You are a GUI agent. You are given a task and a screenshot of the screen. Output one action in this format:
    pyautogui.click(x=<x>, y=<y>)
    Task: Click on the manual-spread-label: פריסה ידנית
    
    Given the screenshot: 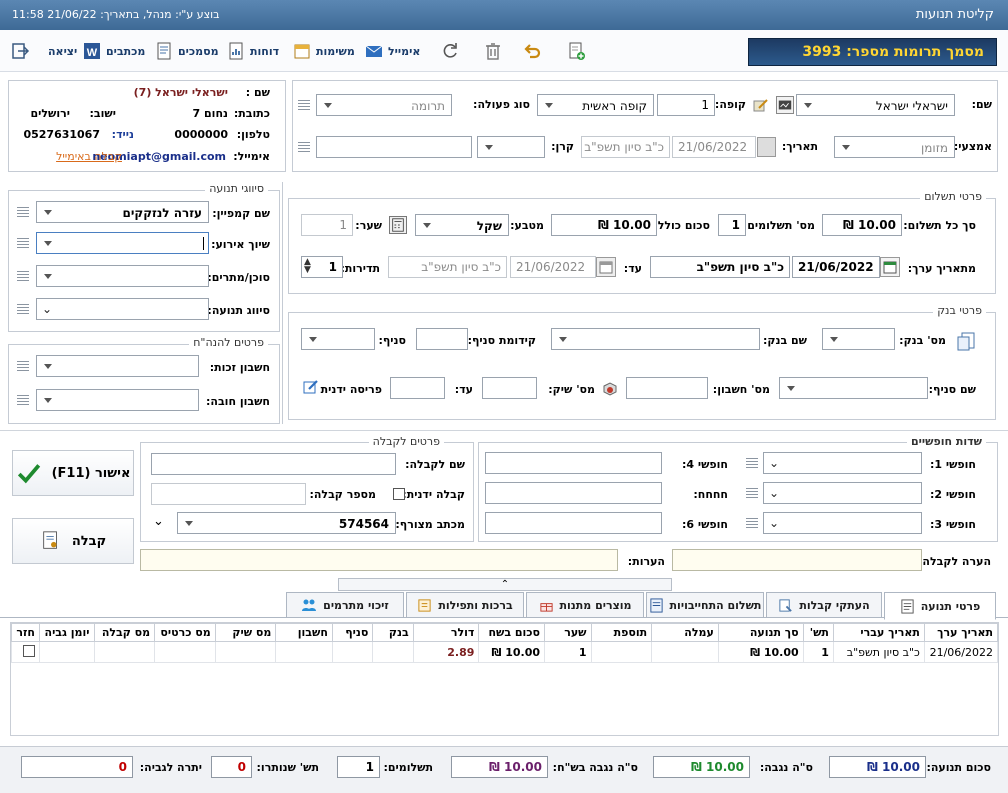 What is the action you would take?
    pyautogui.click(x=351, y=389)
    